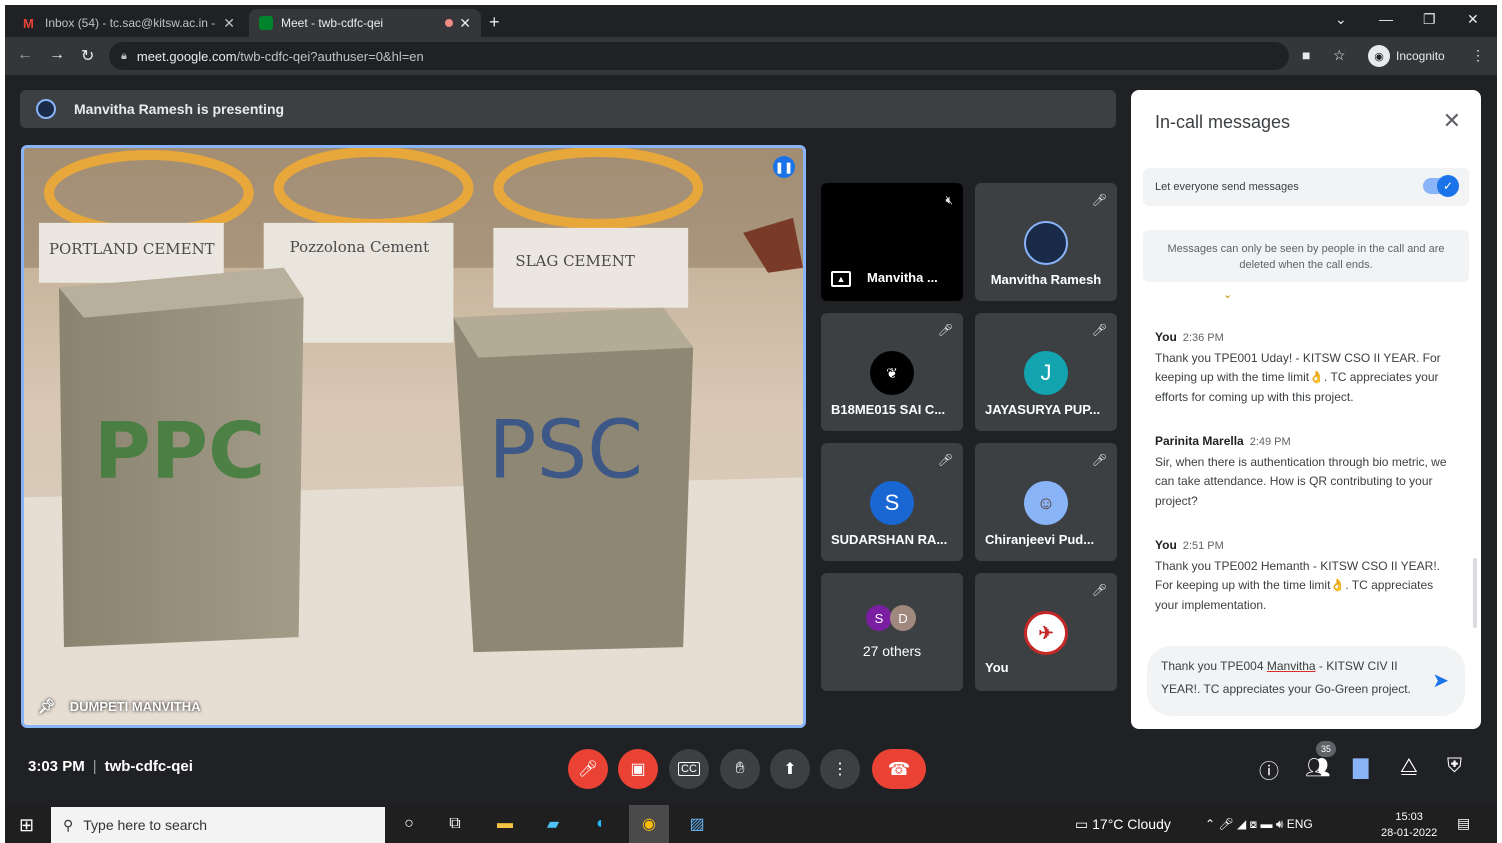 This screenshot has height=843, width=1502. What do you see at coordinates (840, 769) in the screenshot?
I see `more-options-button: ⋮` at bounding box center [840, 769].